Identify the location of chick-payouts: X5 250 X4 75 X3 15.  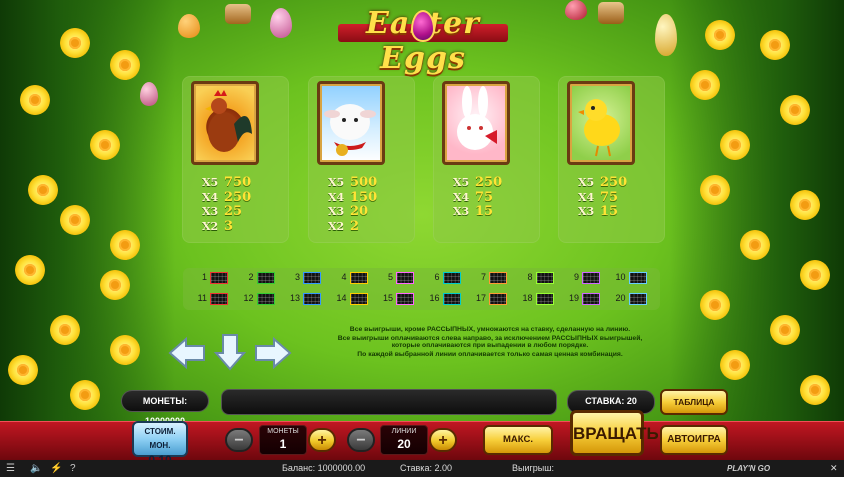
(603, 197).